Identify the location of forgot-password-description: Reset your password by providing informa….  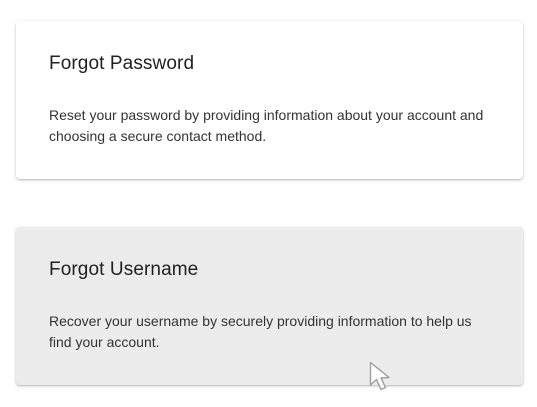
(266, 125).